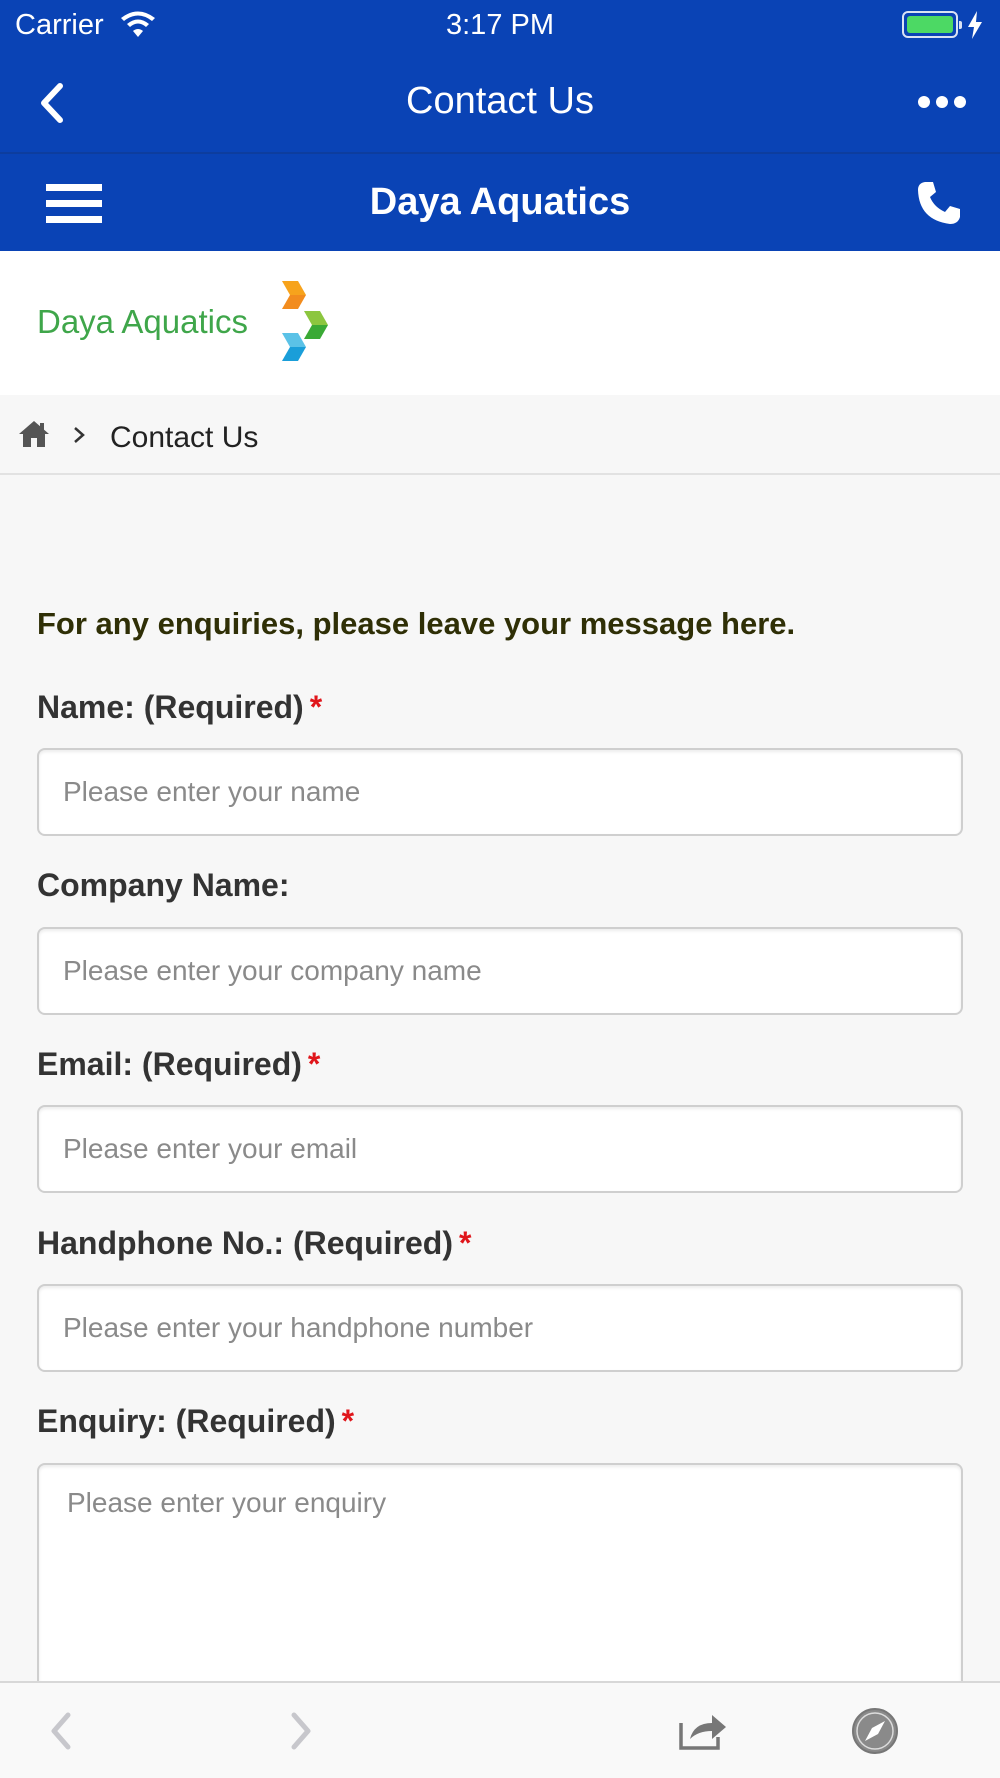 The image size is (1000, 1778). What do you see at coordinates (939, 203) in the screenshot?
I see `phone-icon` at bounding box center [939, 203].